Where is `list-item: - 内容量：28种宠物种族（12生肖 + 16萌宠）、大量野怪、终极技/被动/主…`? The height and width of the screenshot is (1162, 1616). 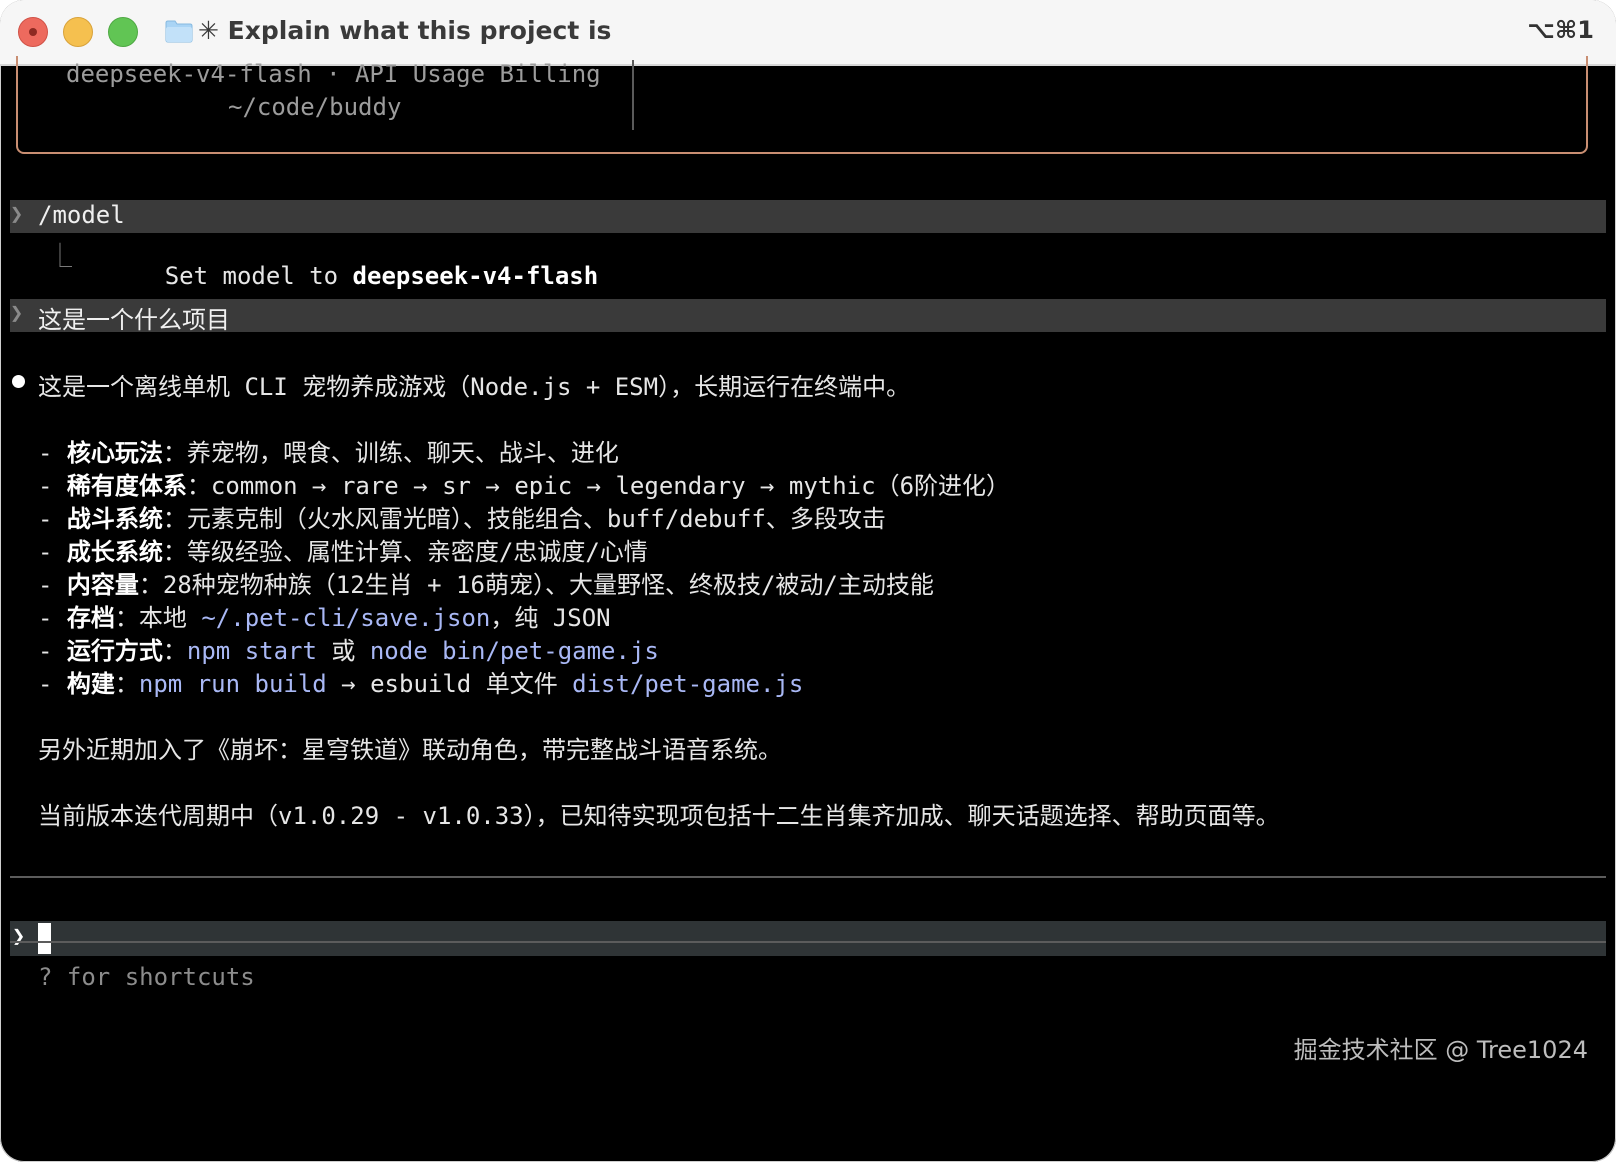 list-item: - 内容量：28种宠物种族（12生肖 + 16萌宠）、大量野怪、终极技/被动/主… is located at coordinates (486, 582).